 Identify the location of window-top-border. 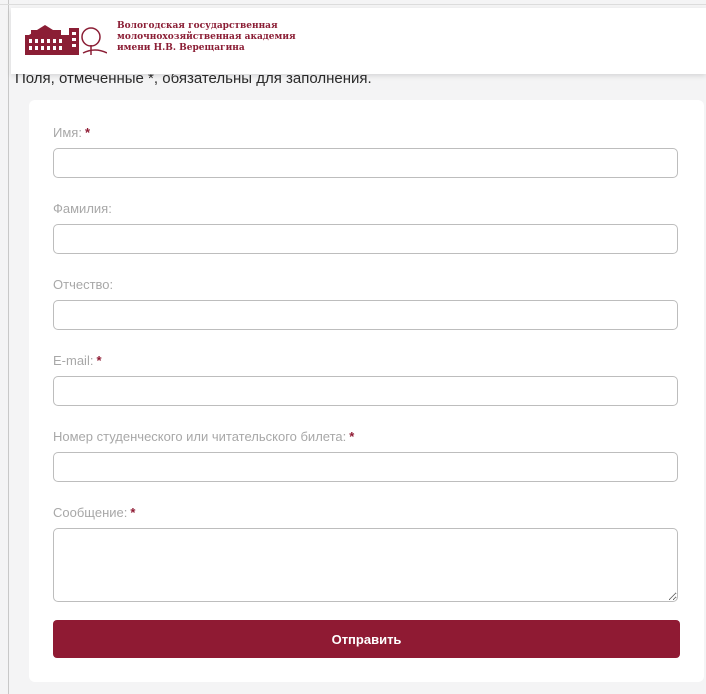
(353, 4).